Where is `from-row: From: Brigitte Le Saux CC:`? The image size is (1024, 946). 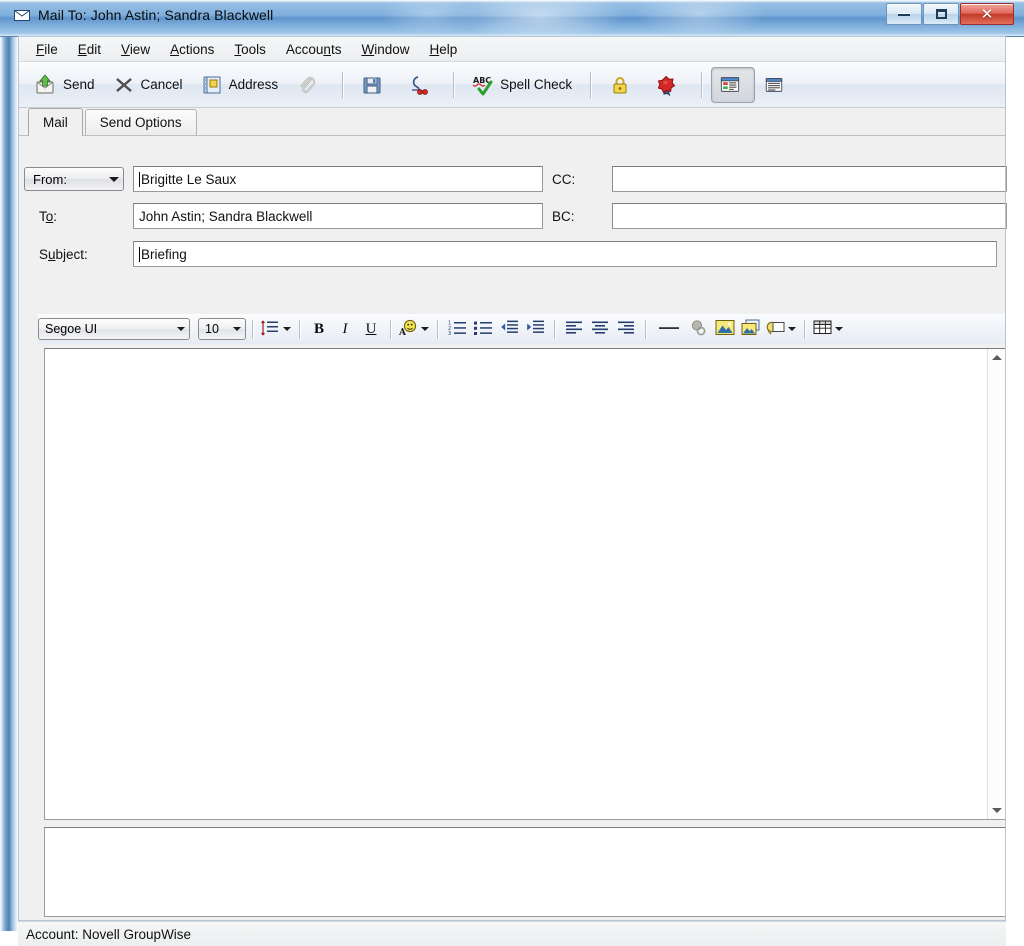 from-row: From: Brigitte Le Saux CC: is located at coordinates (515, 179).